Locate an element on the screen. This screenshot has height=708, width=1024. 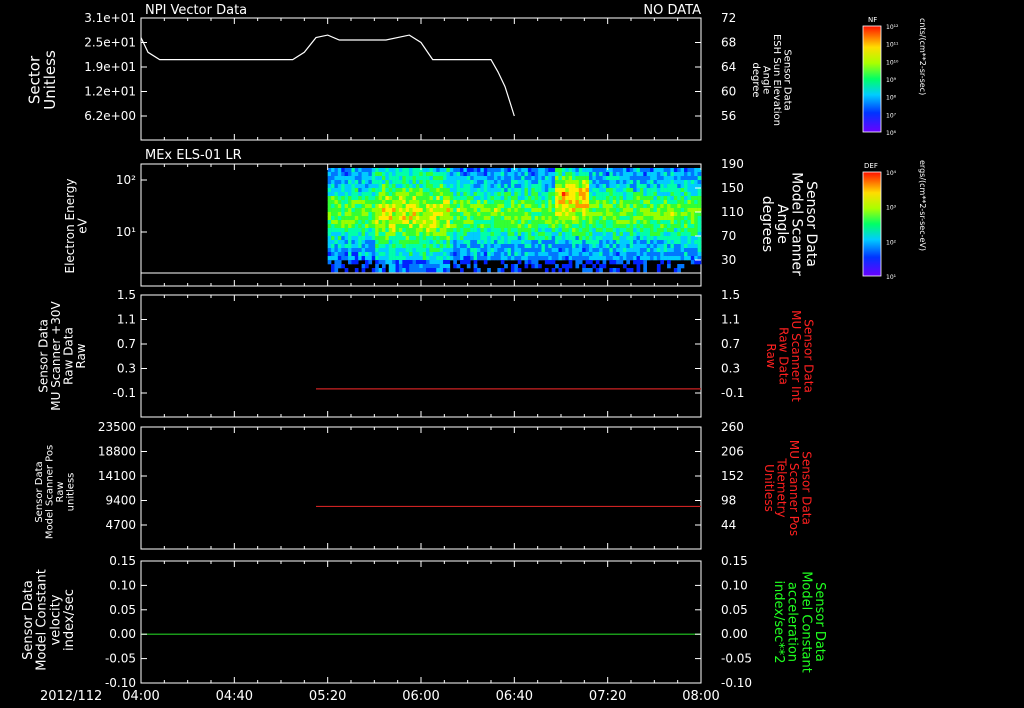
axis-title-line: index/sec is located at coordinates (69, 620).